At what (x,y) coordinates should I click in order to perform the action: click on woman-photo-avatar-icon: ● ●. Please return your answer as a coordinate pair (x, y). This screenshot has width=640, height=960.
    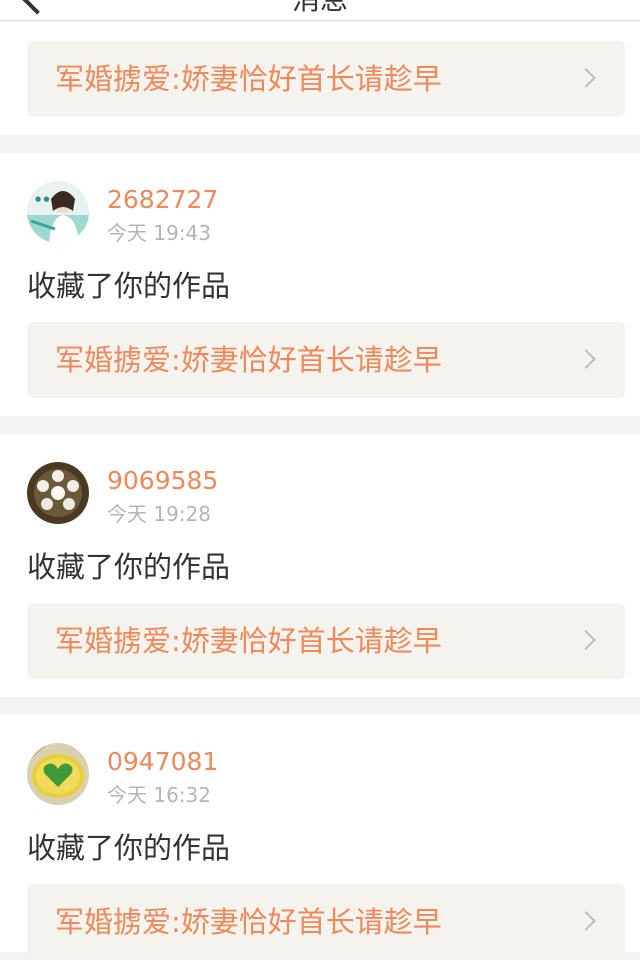
    Looking at the image, I should click on (58, 212).